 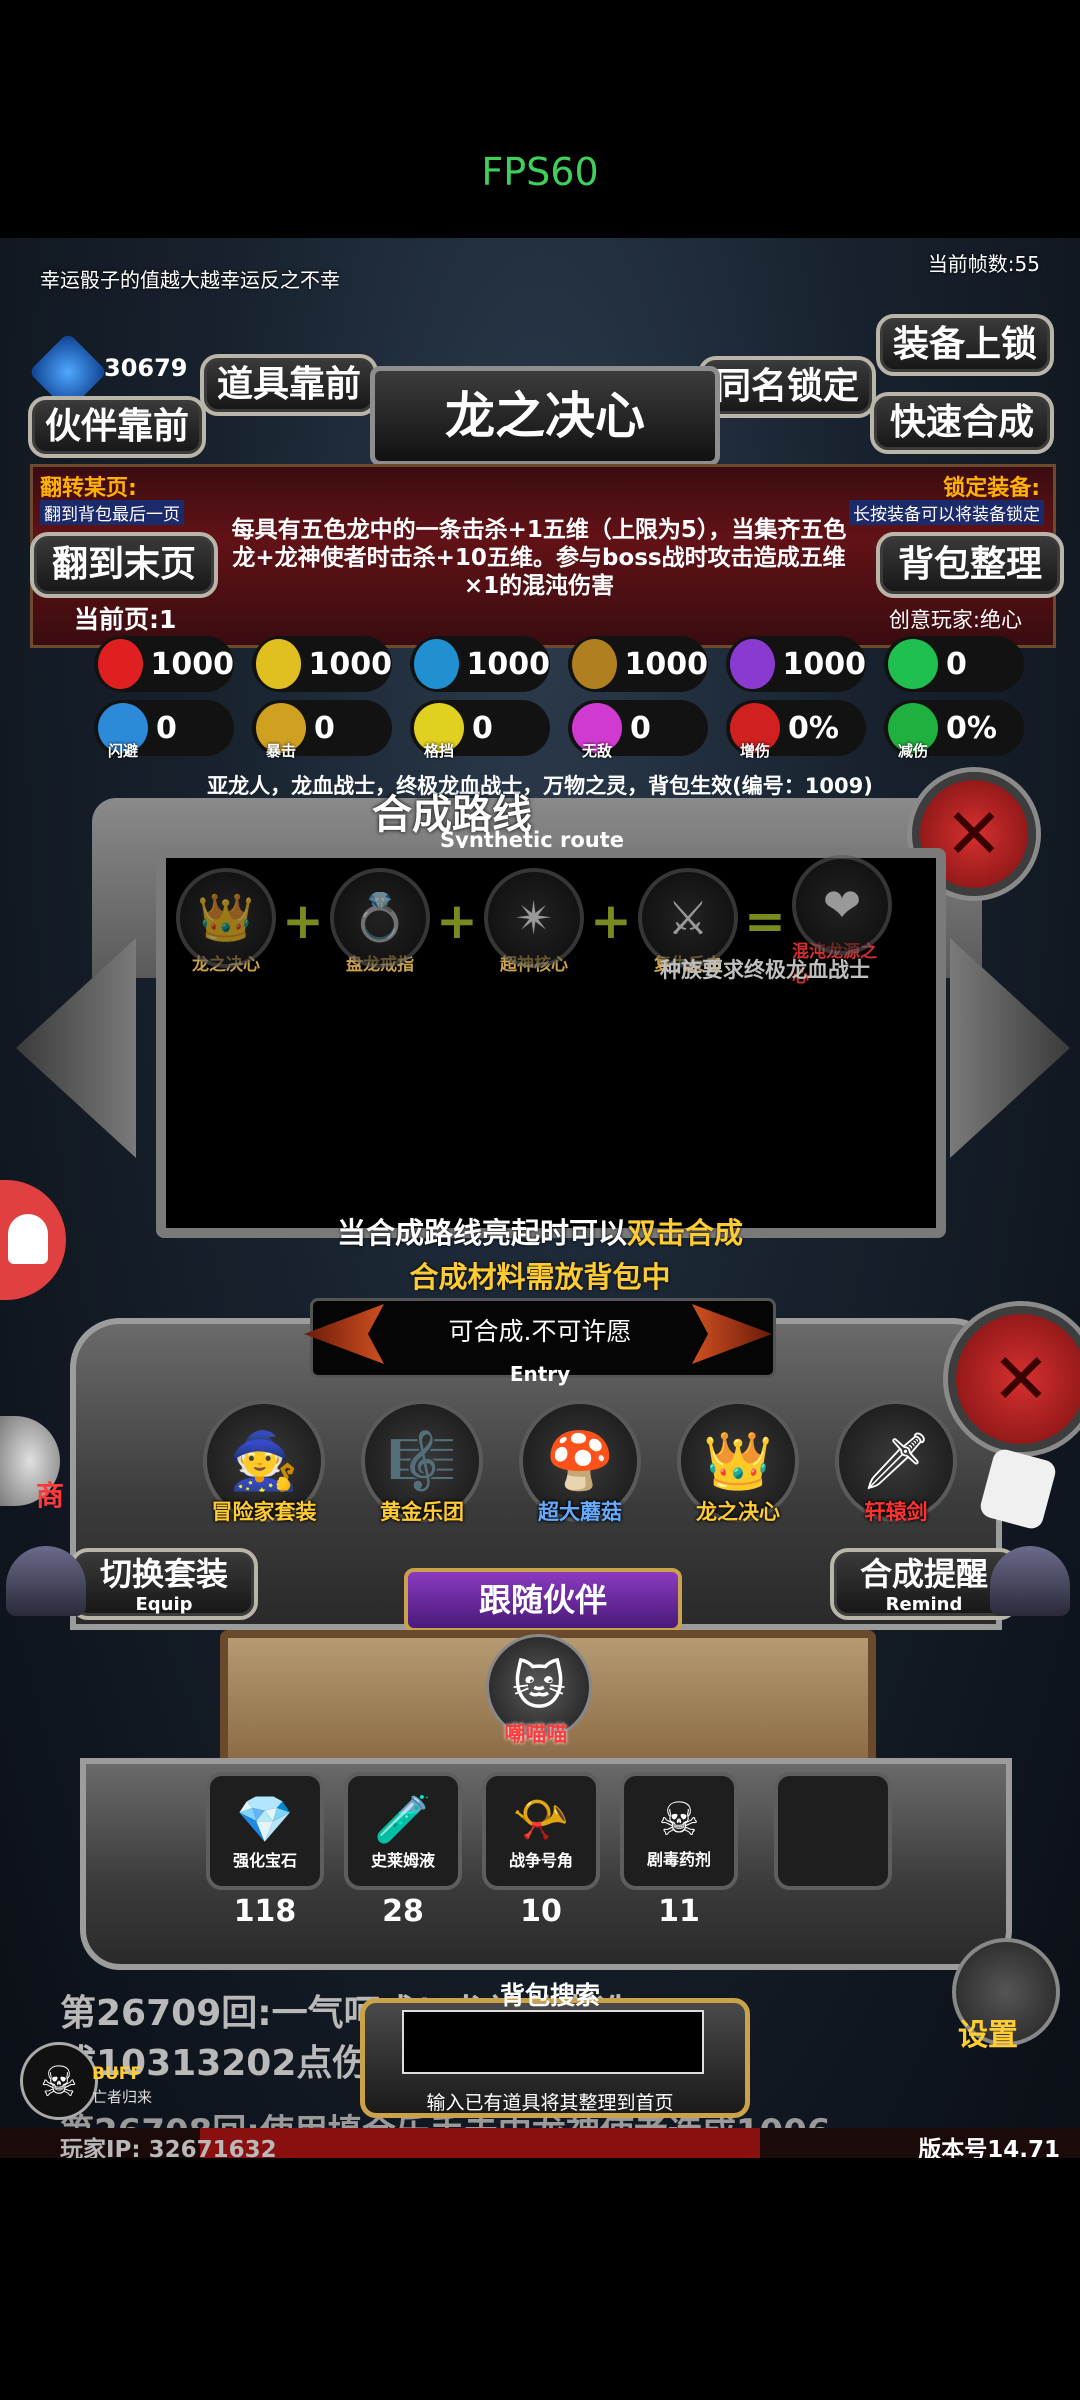 I want to click on item-title: 龙之决心, so click(x=545, y=416).